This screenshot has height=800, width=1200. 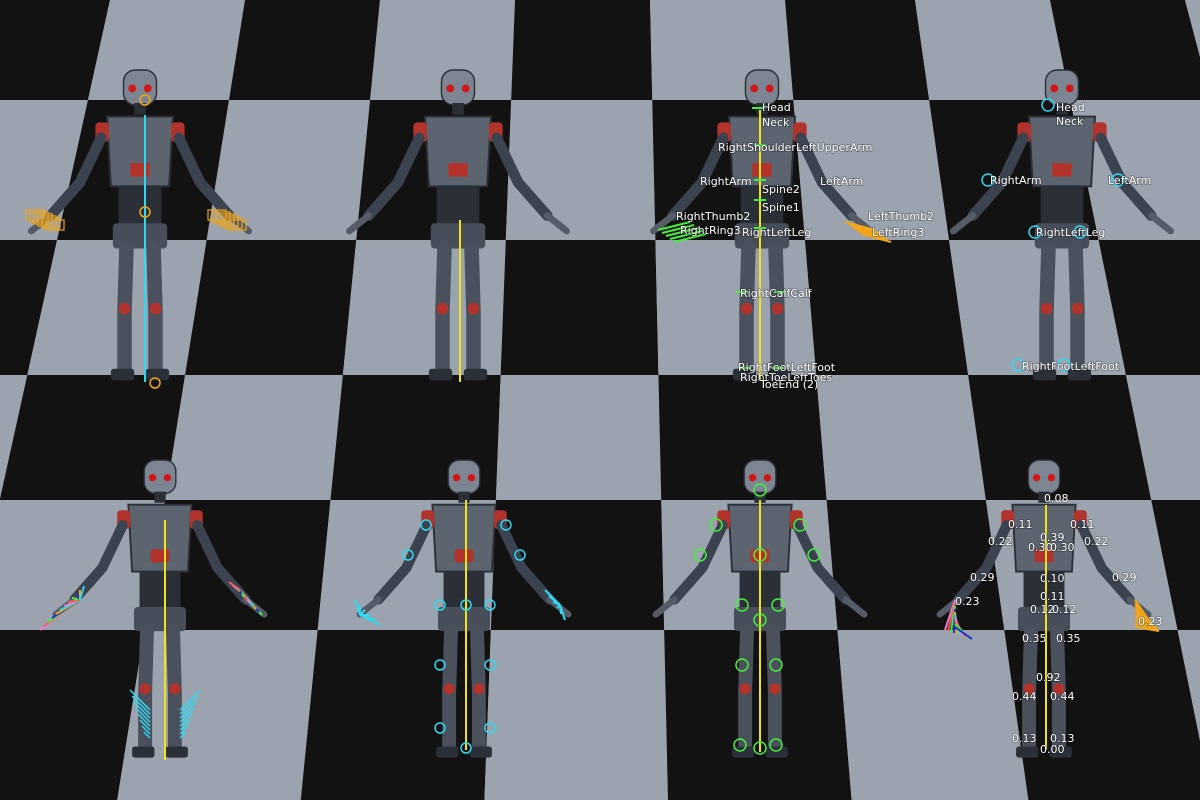 I want to click on bone-label-right-thumb: RightThumb2, so click(x=713, y=216).